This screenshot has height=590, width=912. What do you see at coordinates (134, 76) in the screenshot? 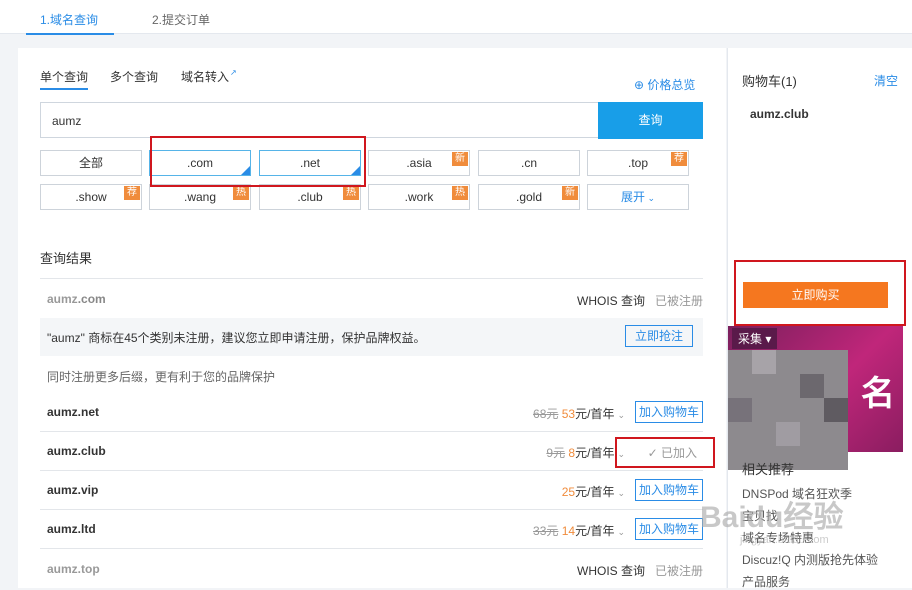
I see `tab-multi-query: 多个查询` at bounding box center [134, 76].